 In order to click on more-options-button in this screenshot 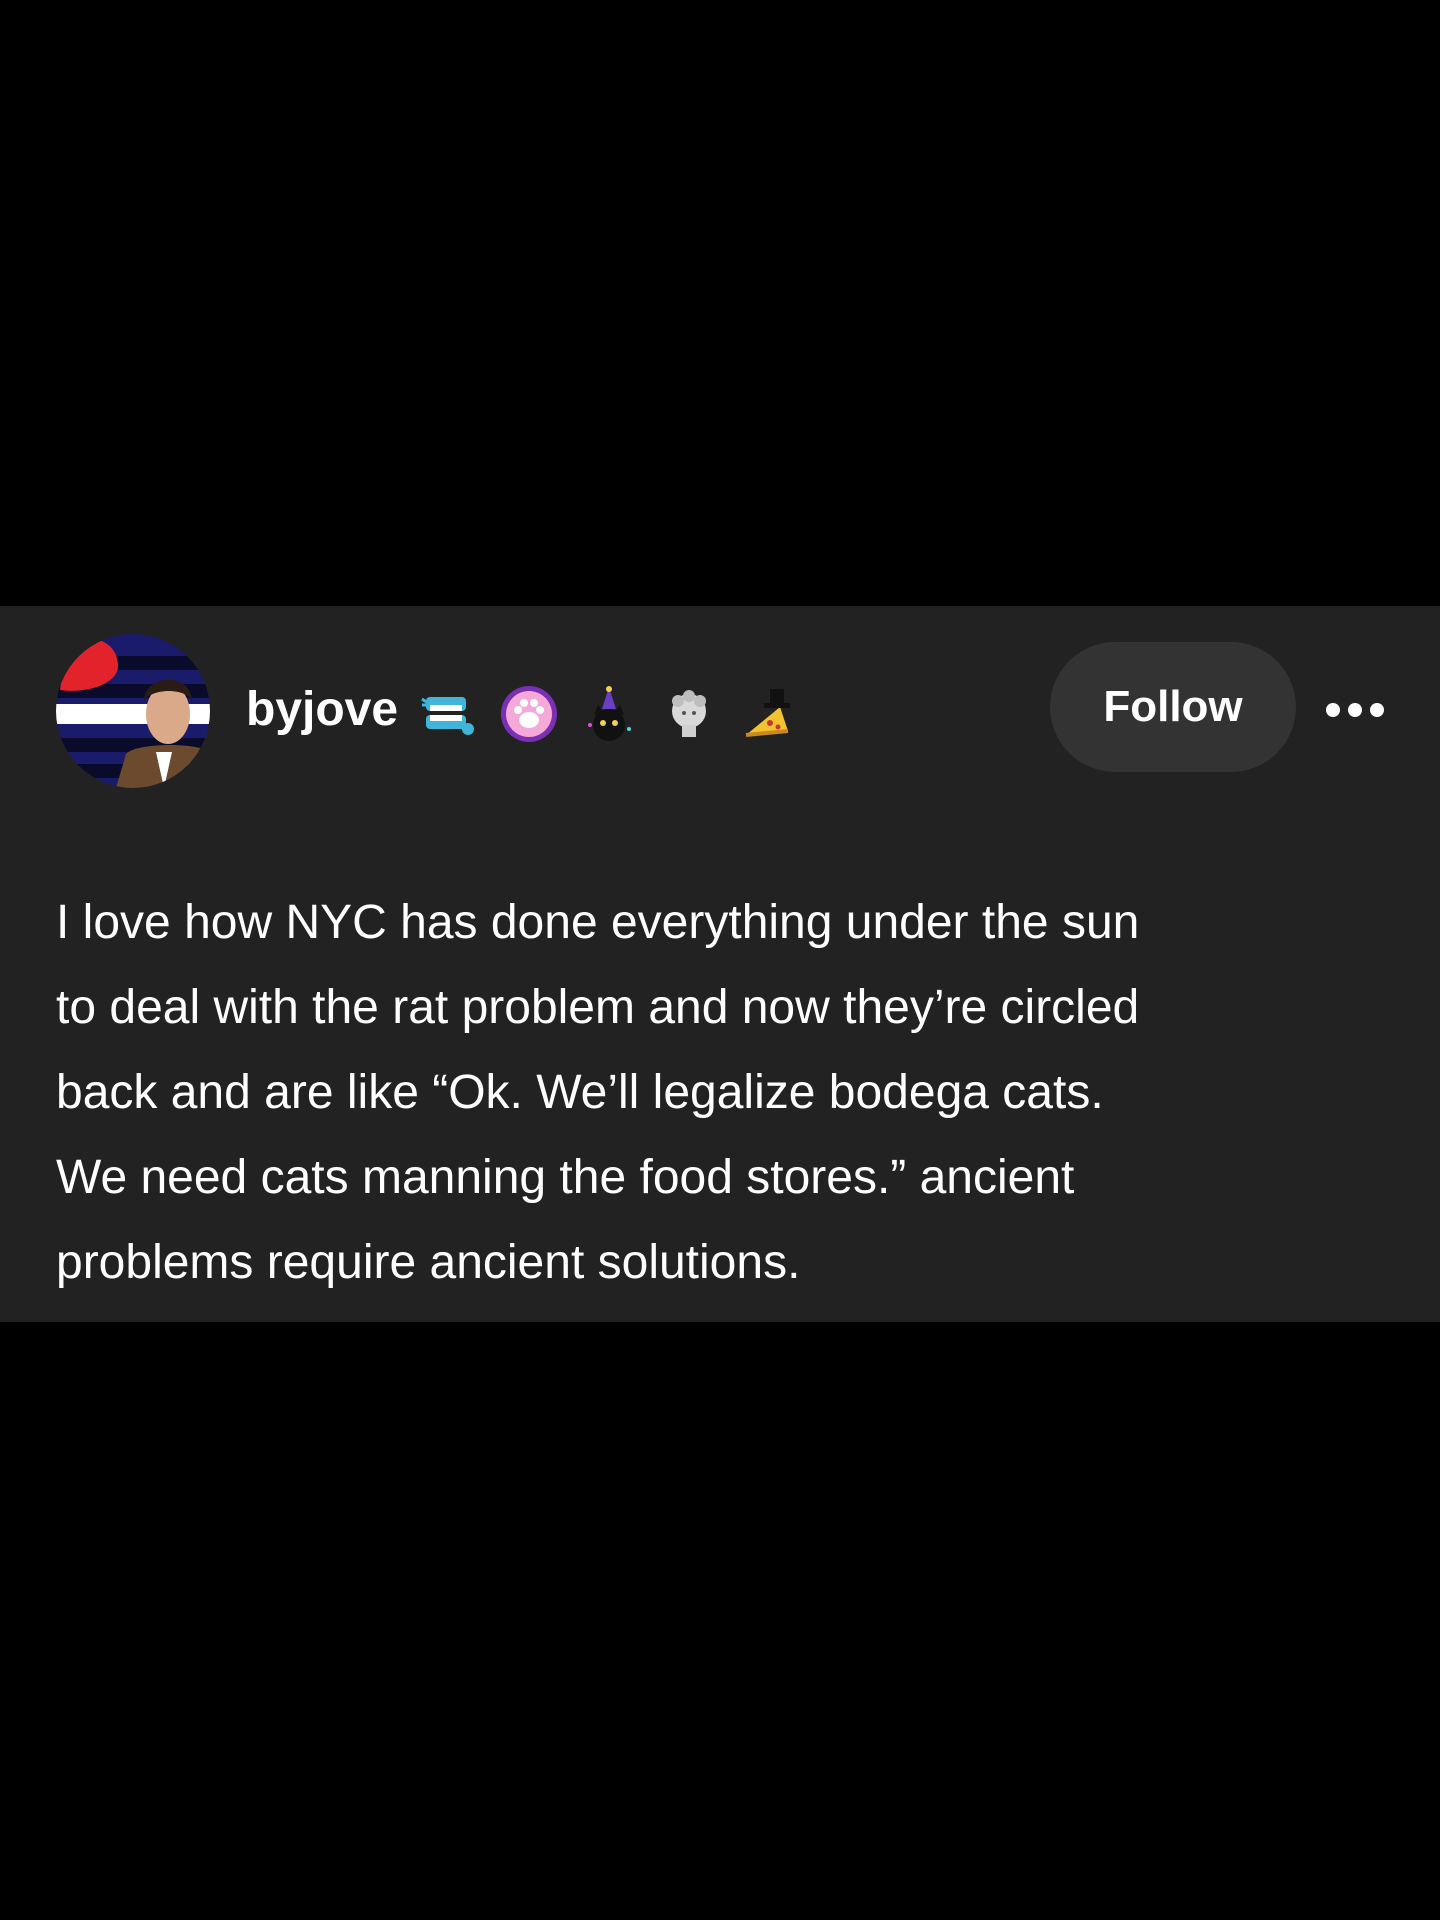, I will do `click(1355, 710)`.